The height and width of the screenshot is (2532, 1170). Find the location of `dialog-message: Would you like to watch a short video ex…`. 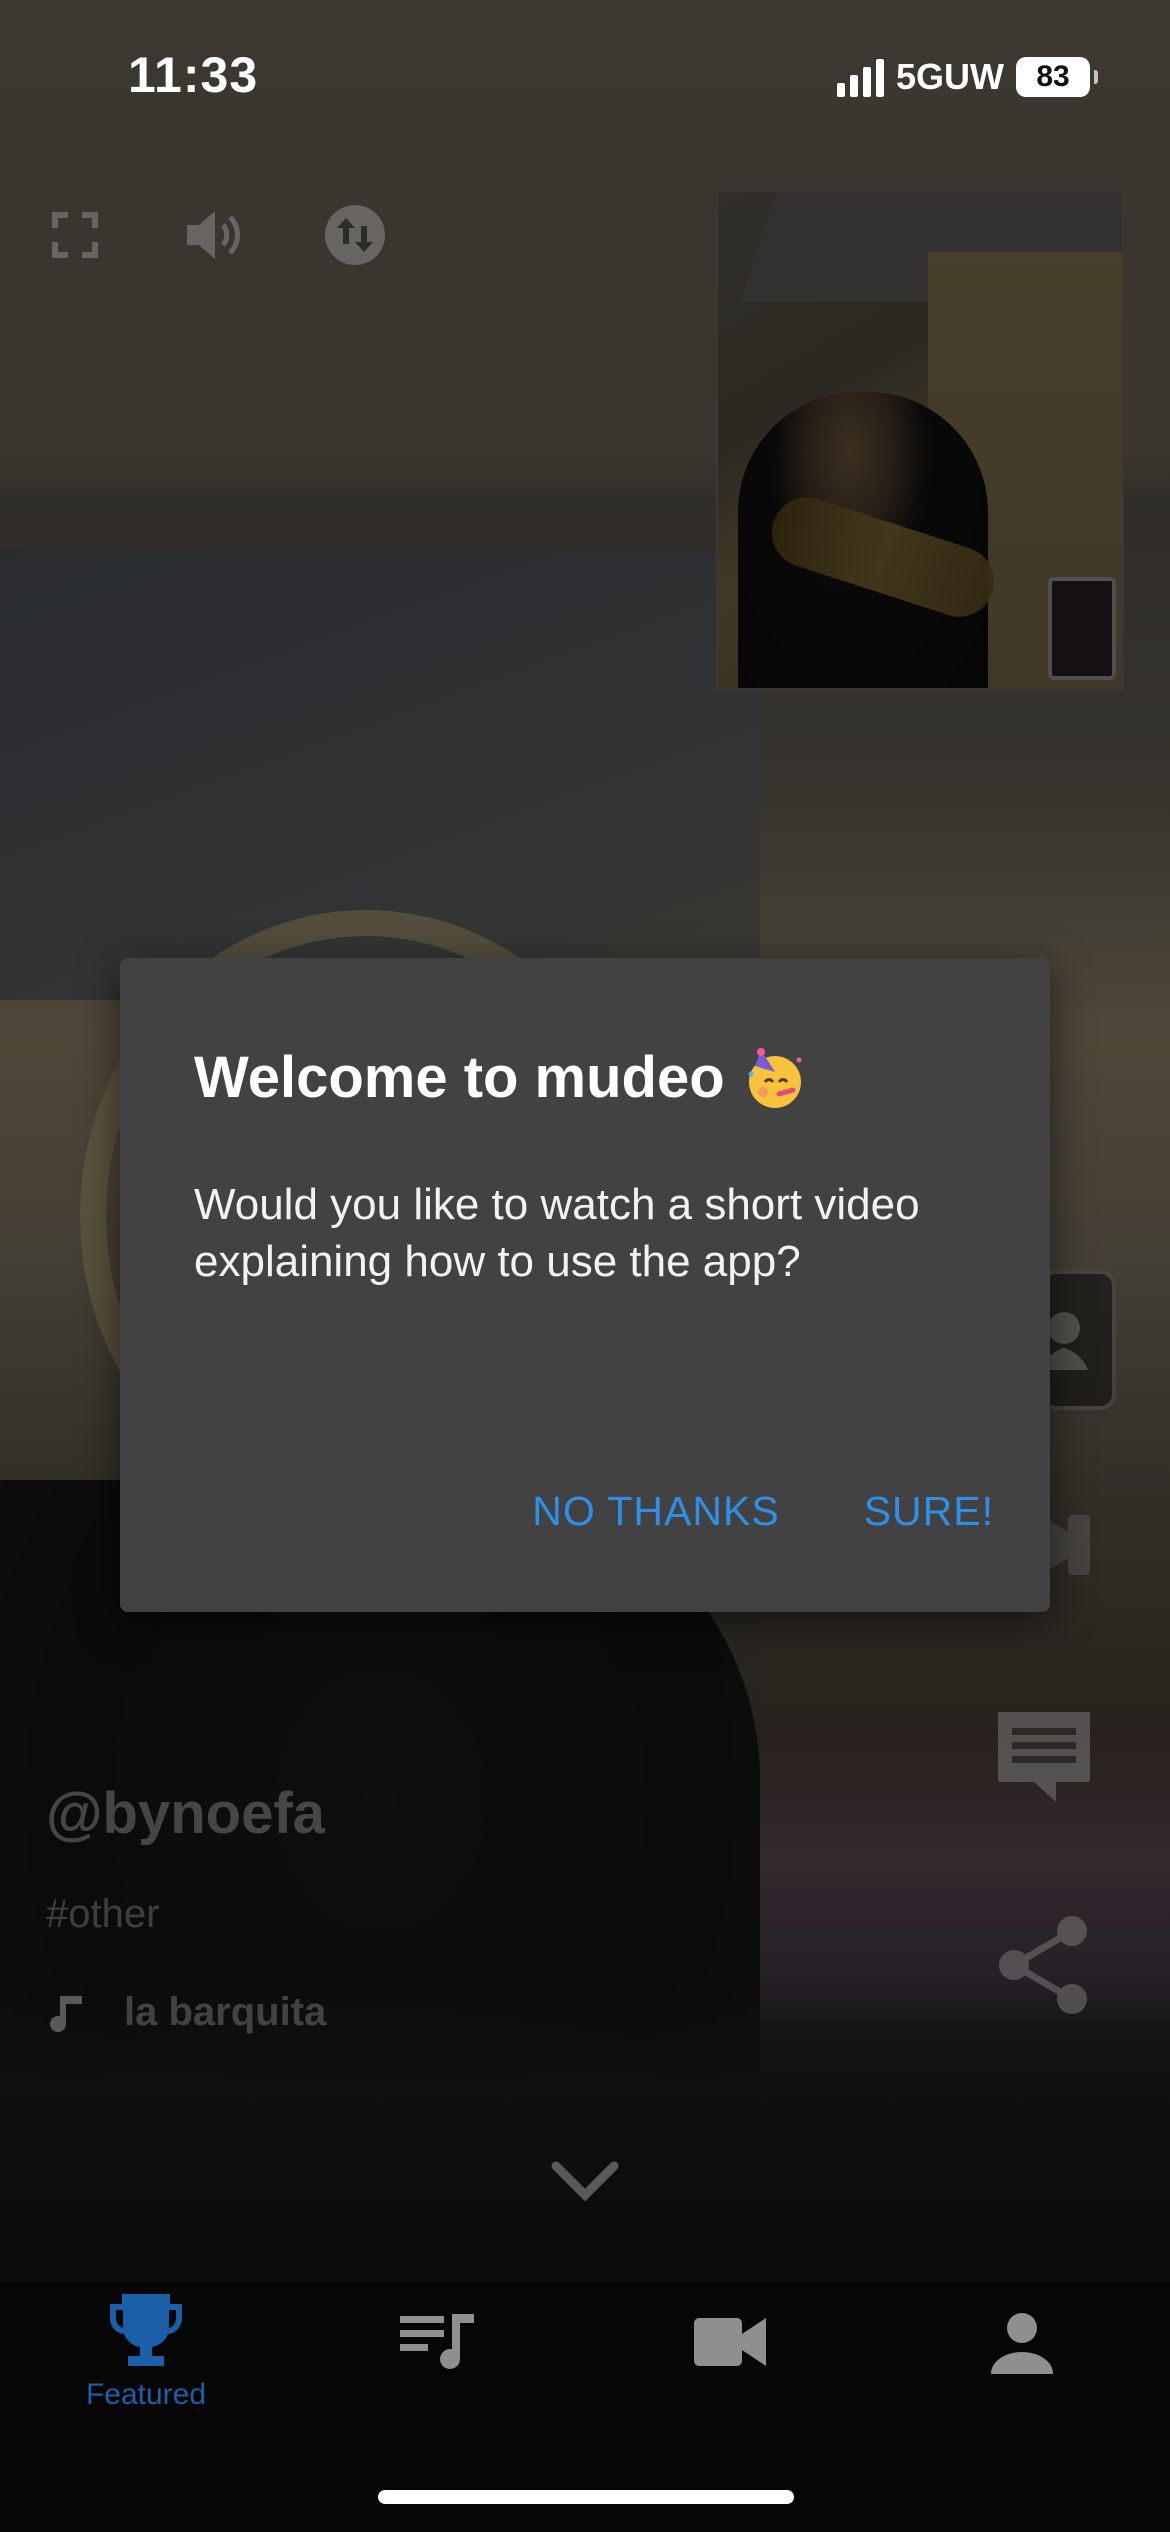

dialog-message: Would you like to watch a short video ex… is located at coordinates (557, 1233).